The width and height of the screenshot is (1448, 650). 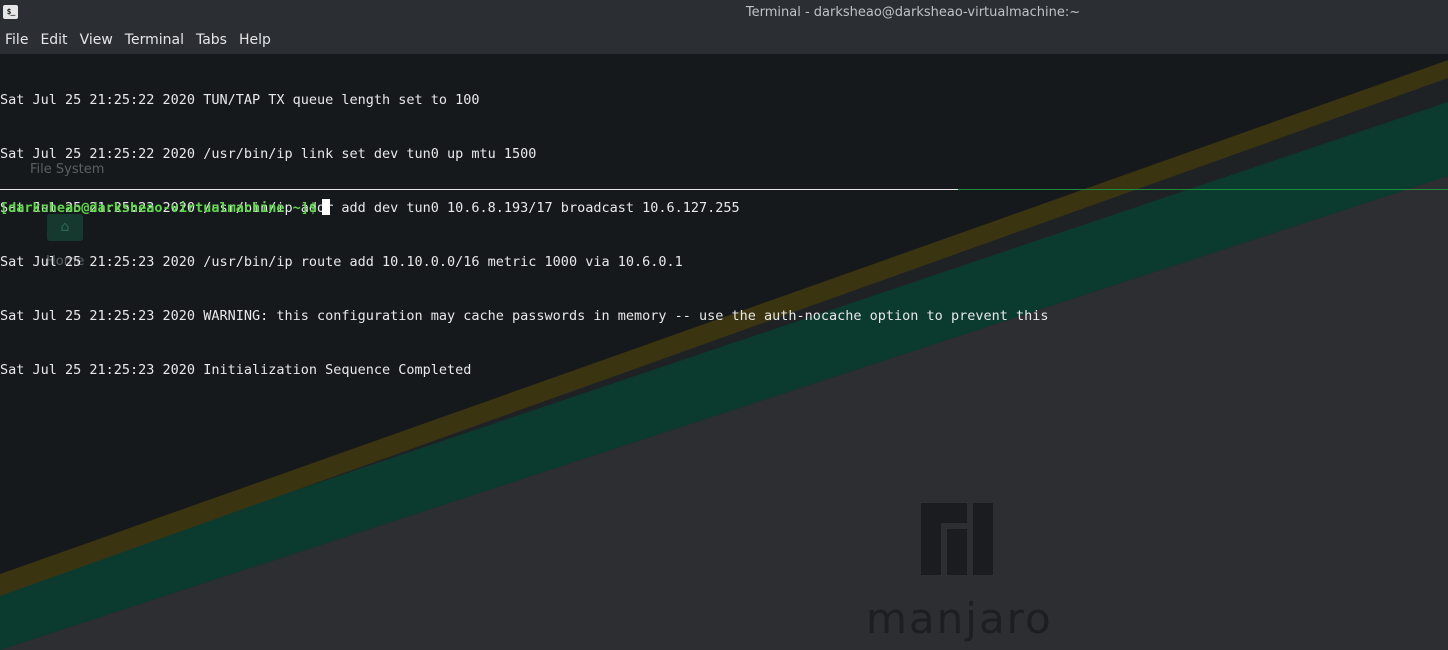 What do you see at coordinates (158, 208) in the screenshot?
I see `shell-prompt: [darksheao@darksheao-virtualmachine ~]$` at bounding box center [158, 208].